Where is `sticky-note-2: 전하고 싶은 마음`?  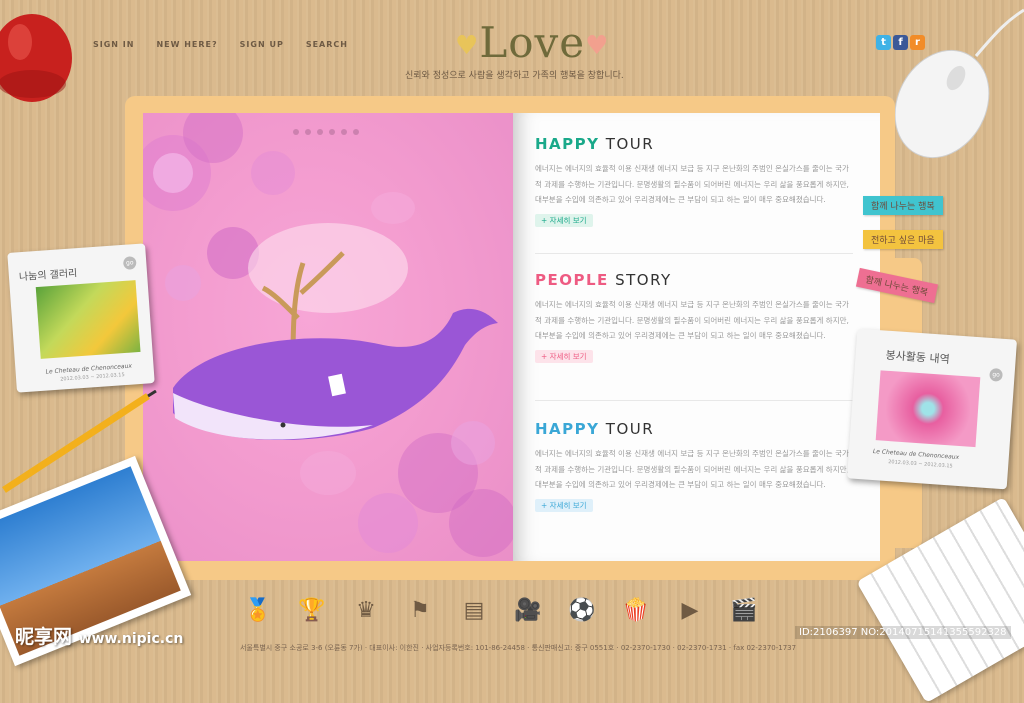
sticky-note-2: 전하고 싶은 마음 is located at coordinates (903, 239).